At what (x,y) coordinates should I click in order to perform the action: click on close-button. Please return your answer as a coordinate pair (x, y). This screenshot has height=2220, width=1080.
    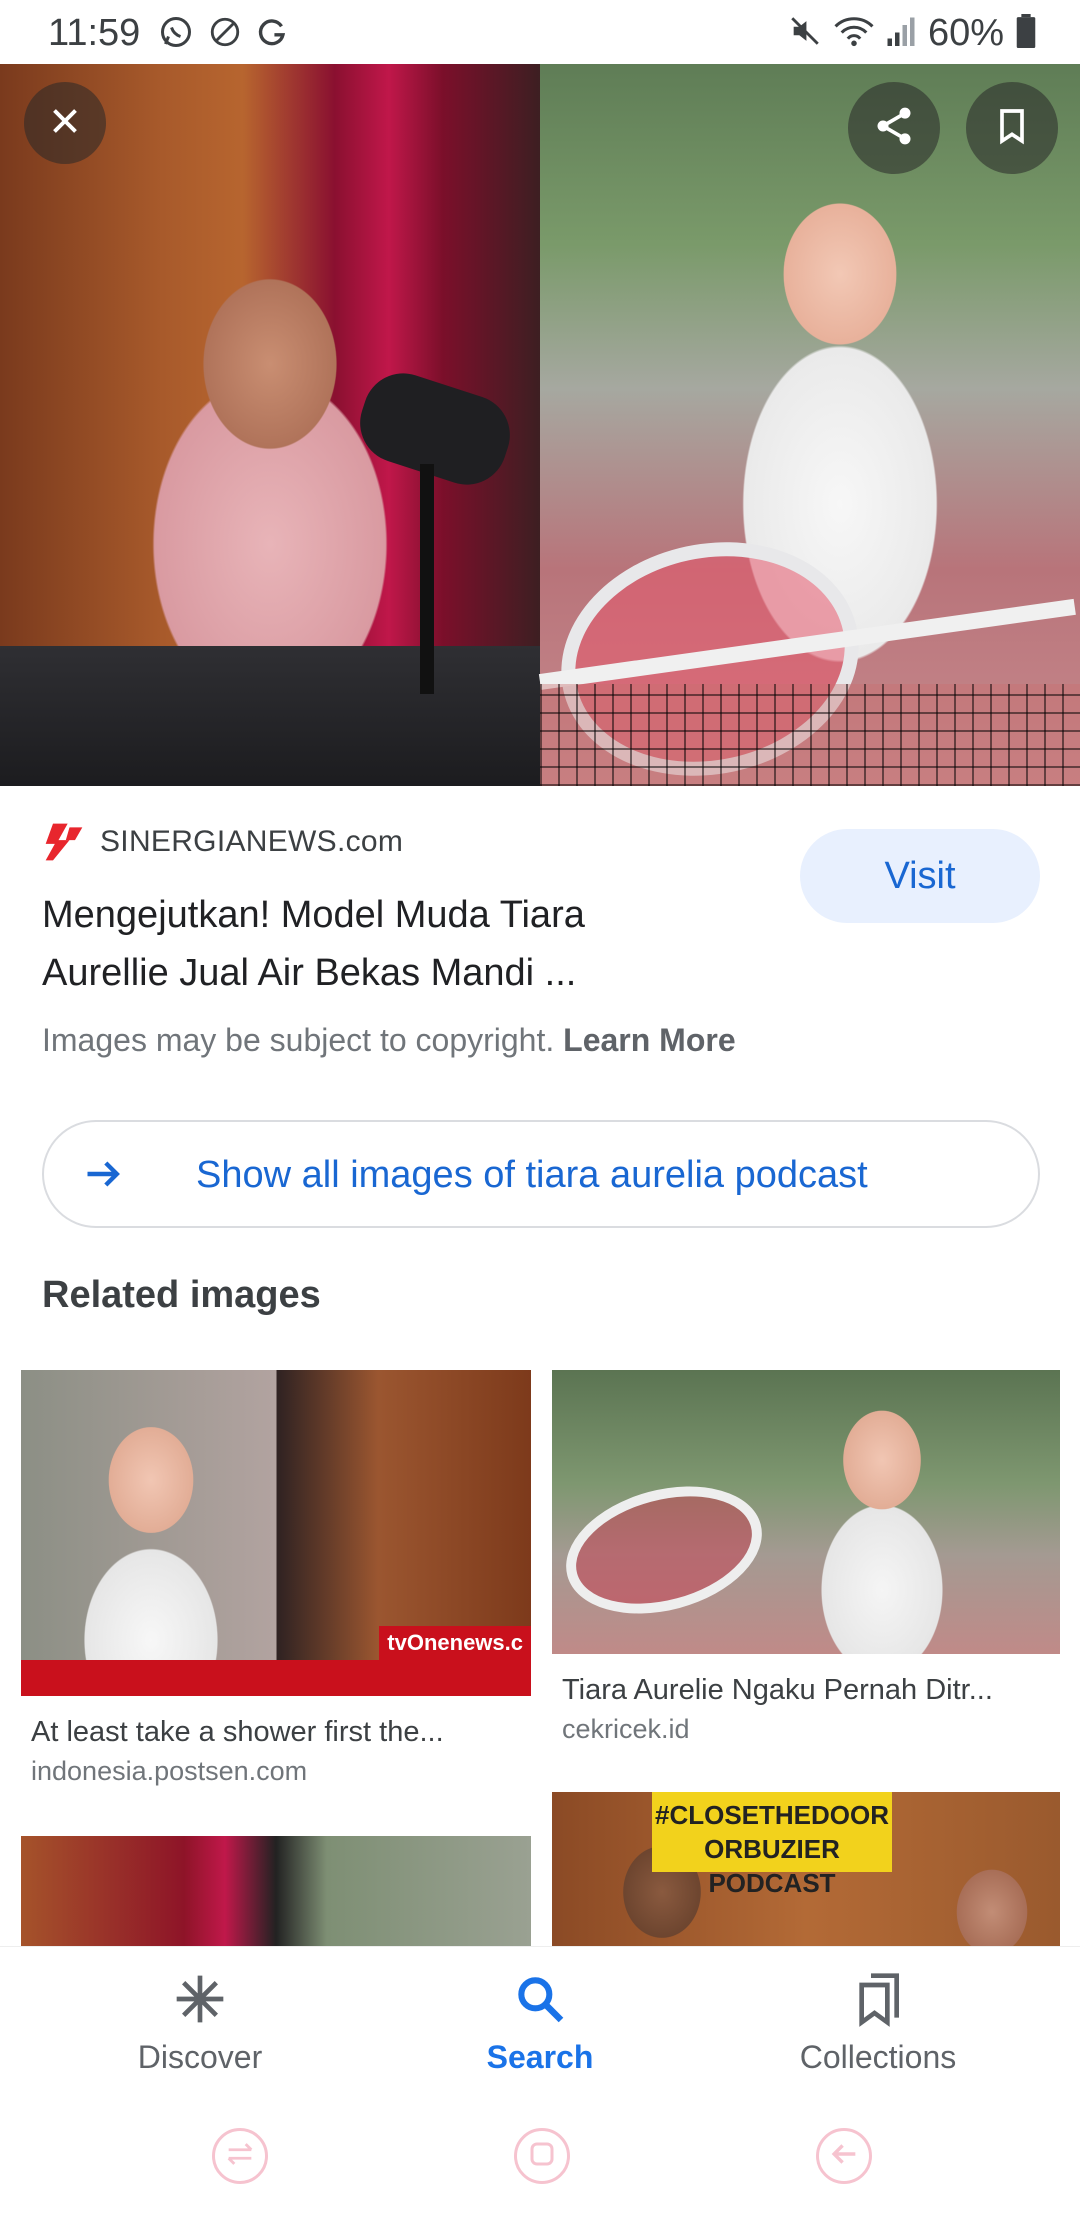
    Looking at the image, I should click on (65, 123).